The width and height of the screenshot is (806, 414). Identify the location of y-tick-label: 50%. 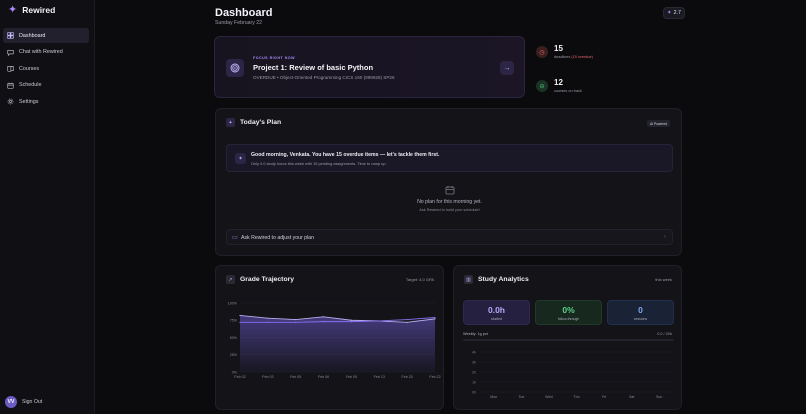
(234, 338).